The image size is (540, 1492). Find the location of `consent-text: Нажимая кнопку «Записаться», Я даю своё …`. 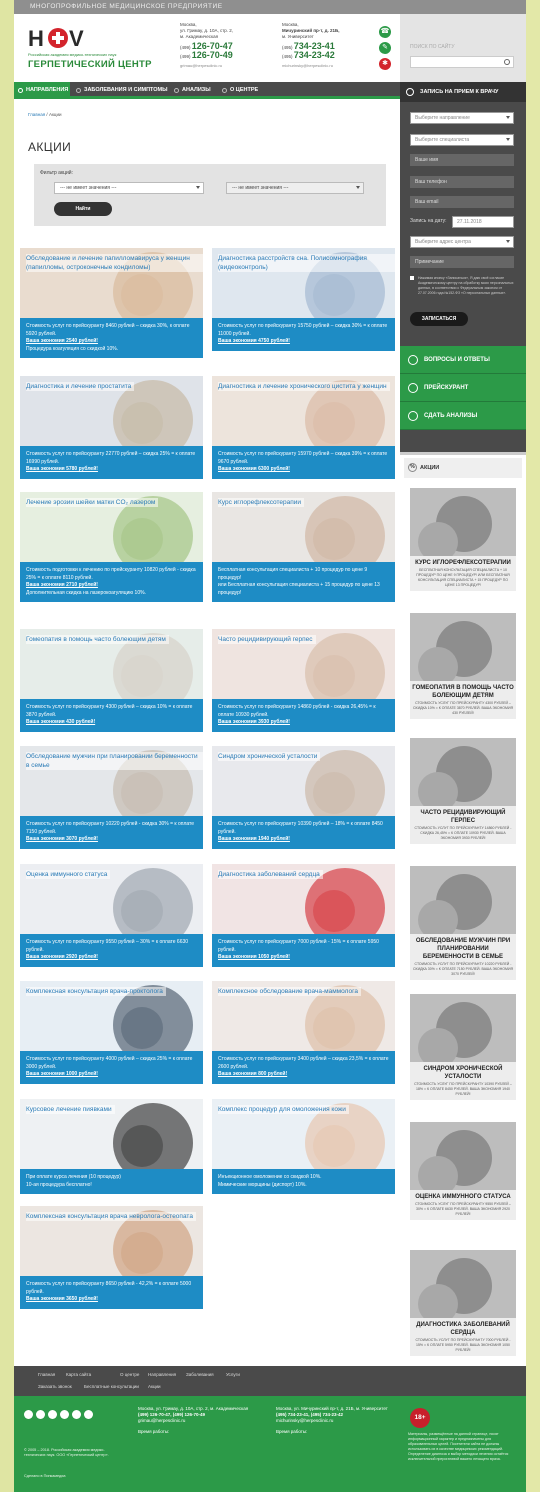

consent-text: Нажимая кнопку «Записаться», Я даю своё … is located at coordinates (466, 285).